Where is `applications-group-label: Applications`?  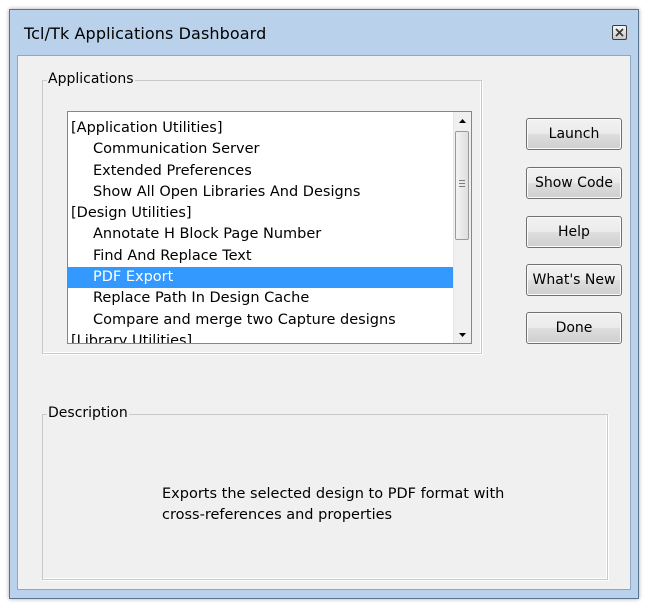 applications-group-label: Applications is located at coordinates (91, 79).